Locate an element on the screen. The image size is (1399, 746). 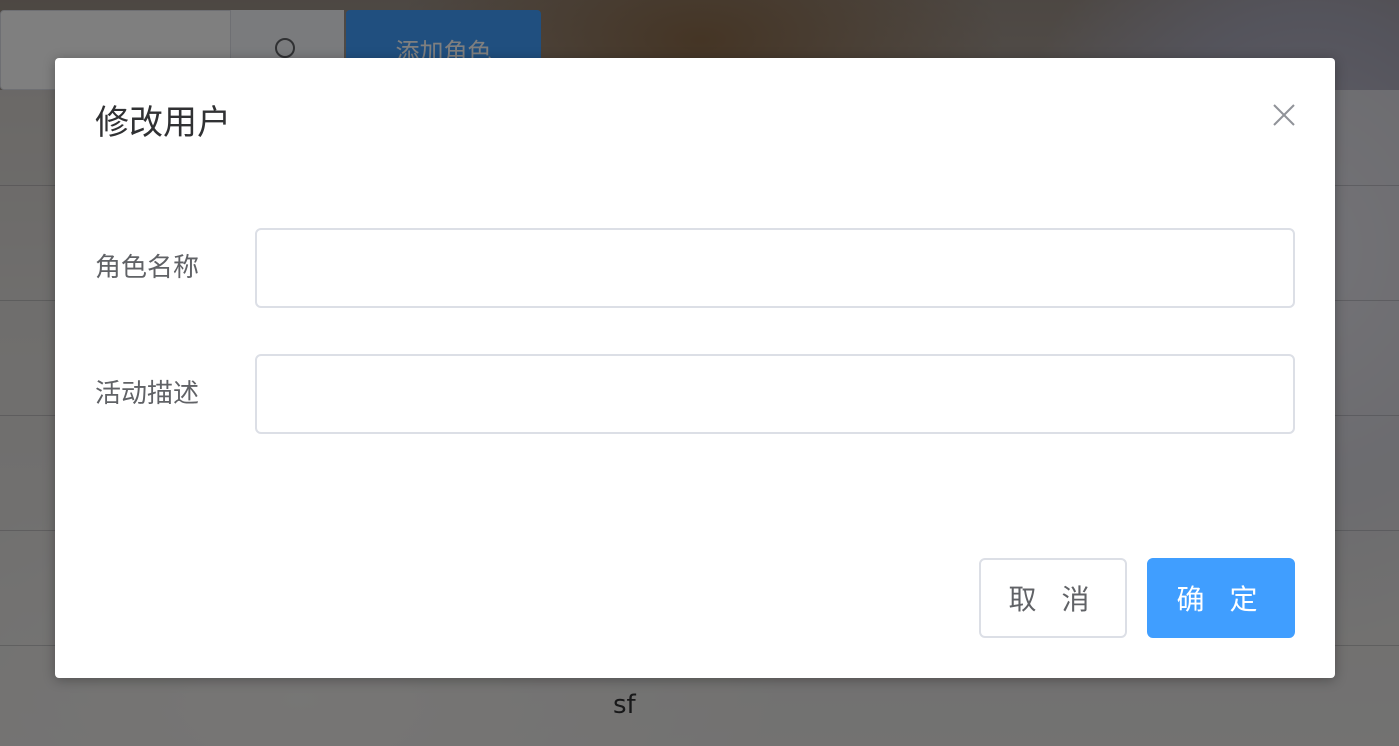
activity-description-label: 活动描述 is located at coordinates (147, 394).